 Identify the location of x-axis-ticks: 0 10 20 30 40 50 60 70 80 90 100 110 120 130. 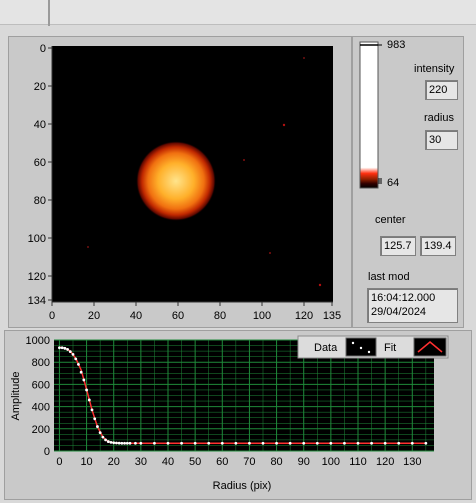
(238, 462).